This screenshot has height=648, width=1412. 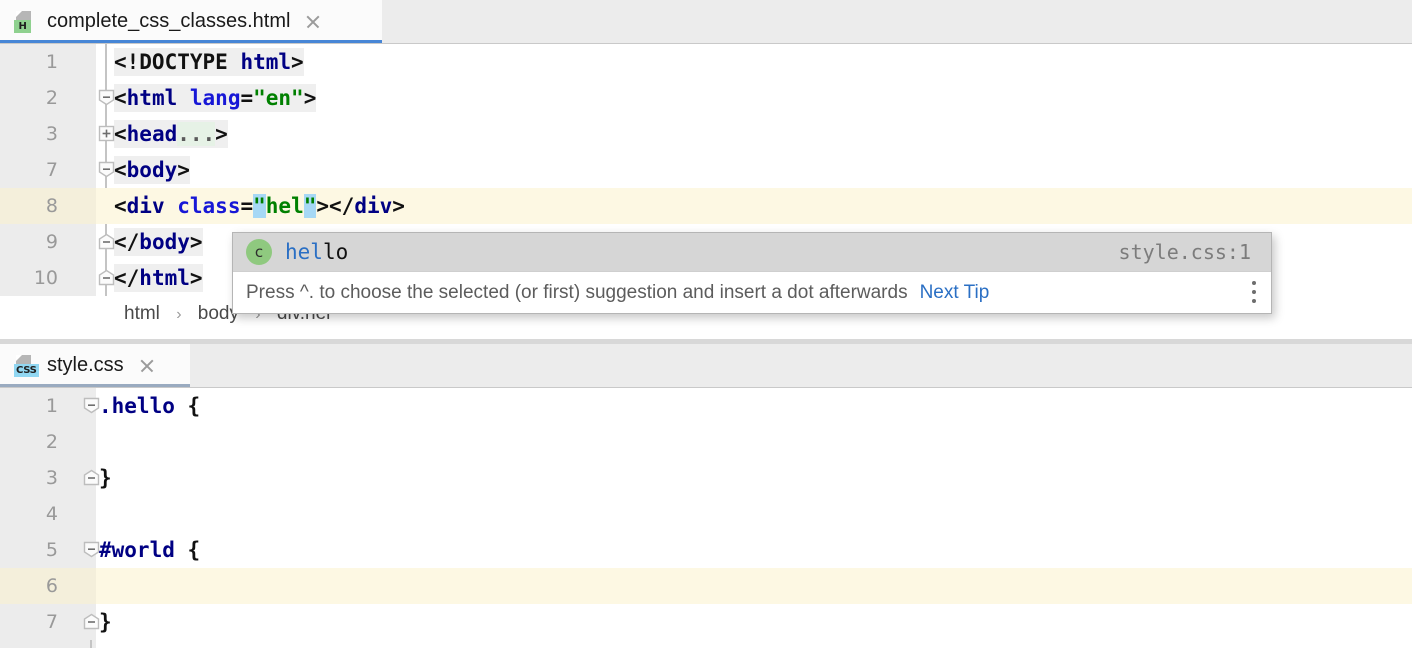 What do you see at coordinates (171, 134) in the screenshot?
I see `code-text-line-3: <head...>` at bounding box center [171, 134].